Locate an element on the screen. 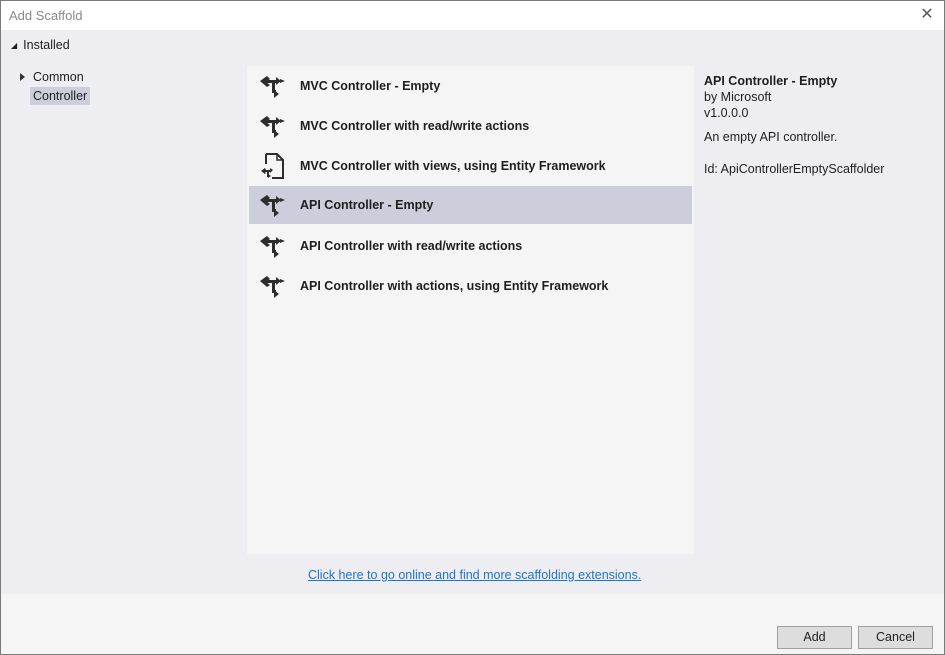 This screenshot has height=655, width=945. scaffold-item: MVC Controller with read/write actions is located at coordinates (470, 126).